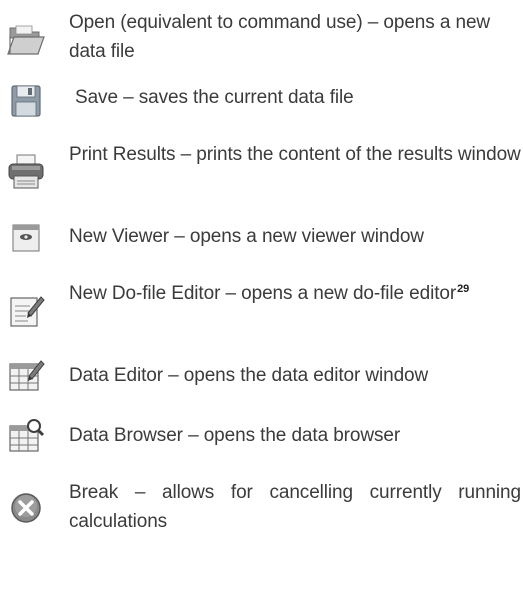 This screenshot has width=523, height=610. Describe the element at coordinates (261, 448) in the screenshot. I see `list-item-data-browser: Data Browser – opens the data browser` at that location.